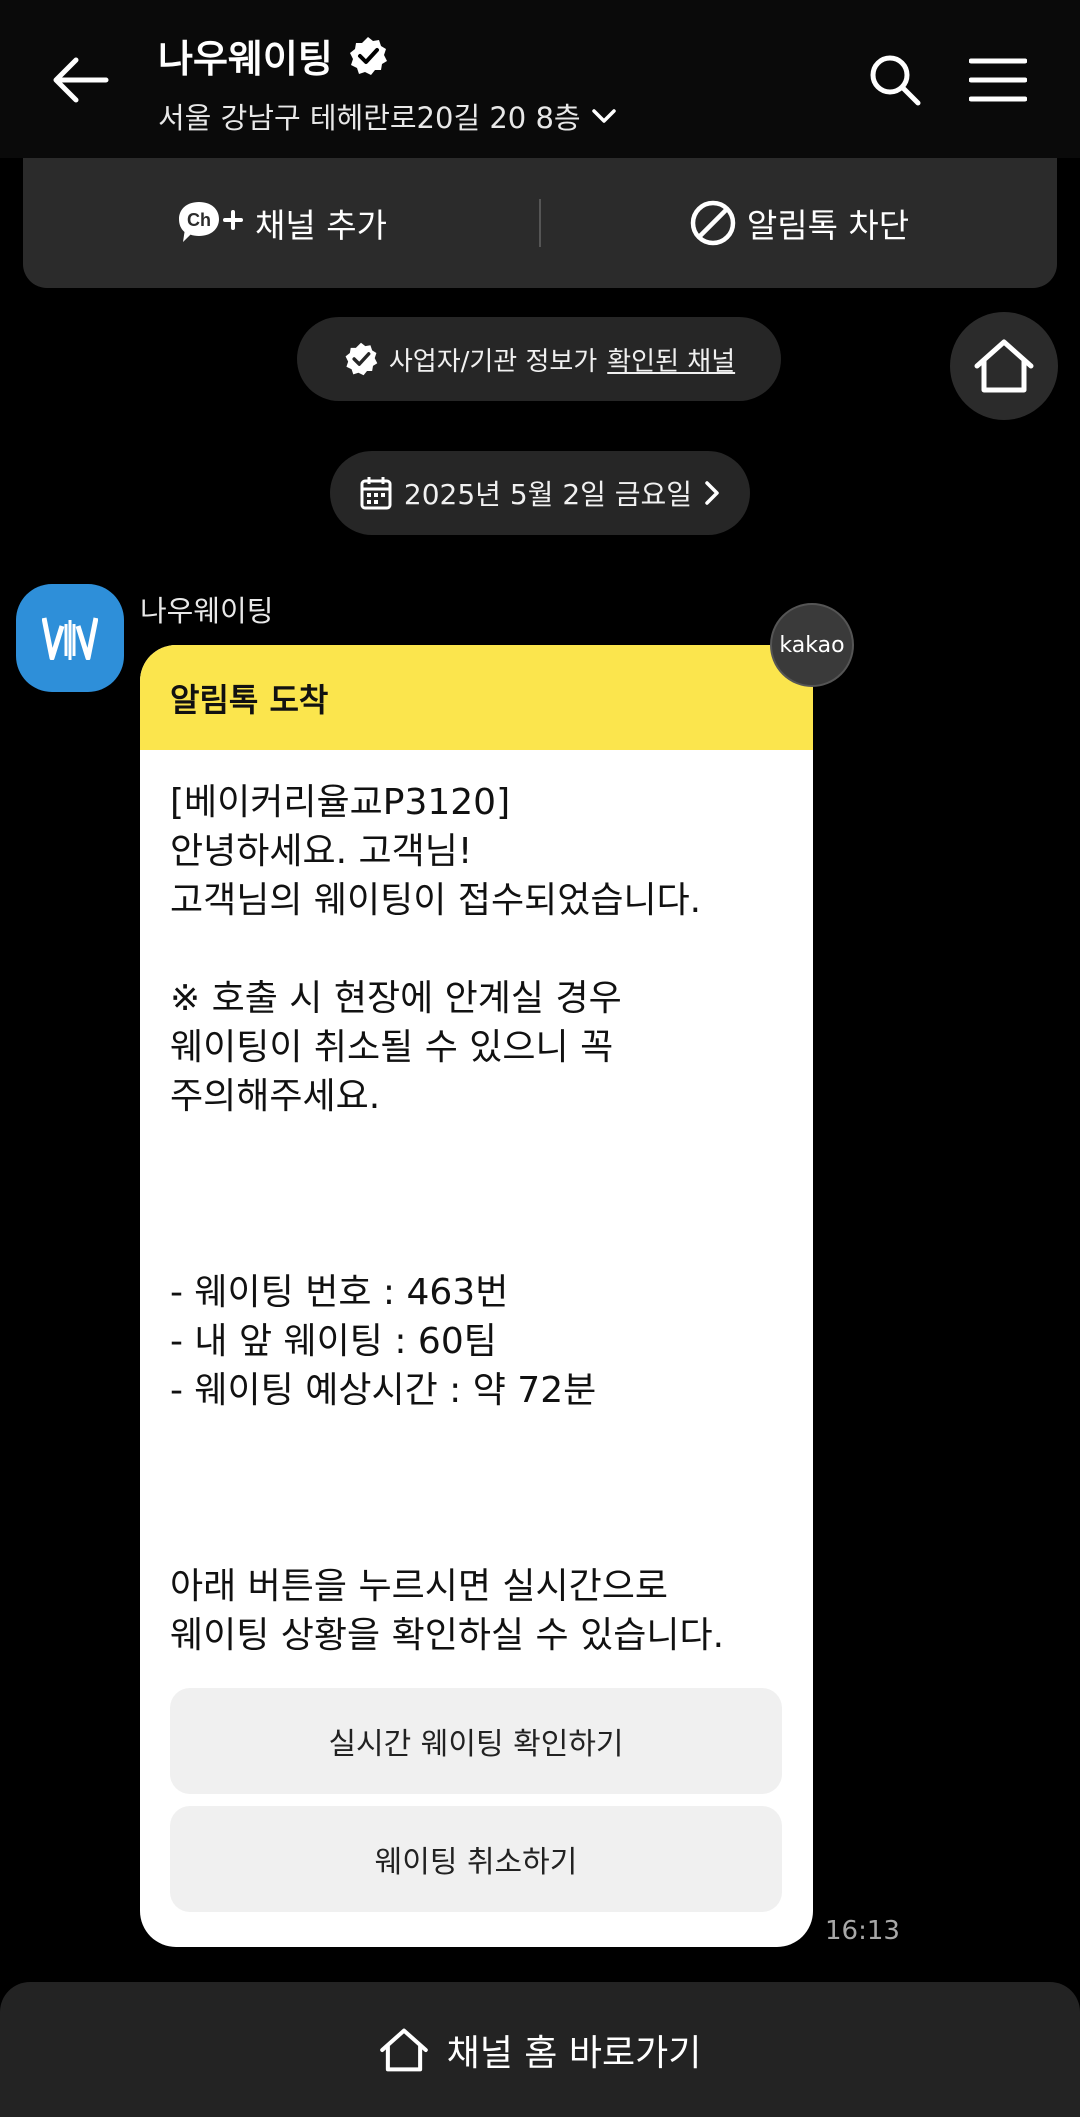 This screenshot has height=2117, width=1080. Describe the element at coordinates (476, 1741) in the screenshot. I see `check-live-waiting-button: 실시간 웨이팅 확인하기` at that location.